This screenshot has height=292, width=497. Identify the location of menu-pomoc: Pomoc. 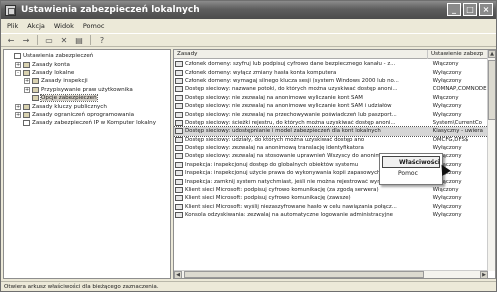
(94, 26).